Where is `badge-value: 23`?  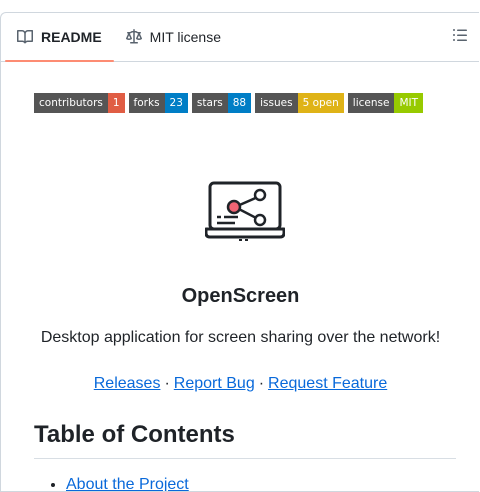 badge-value: 23 is located at coordinates (176, 103).